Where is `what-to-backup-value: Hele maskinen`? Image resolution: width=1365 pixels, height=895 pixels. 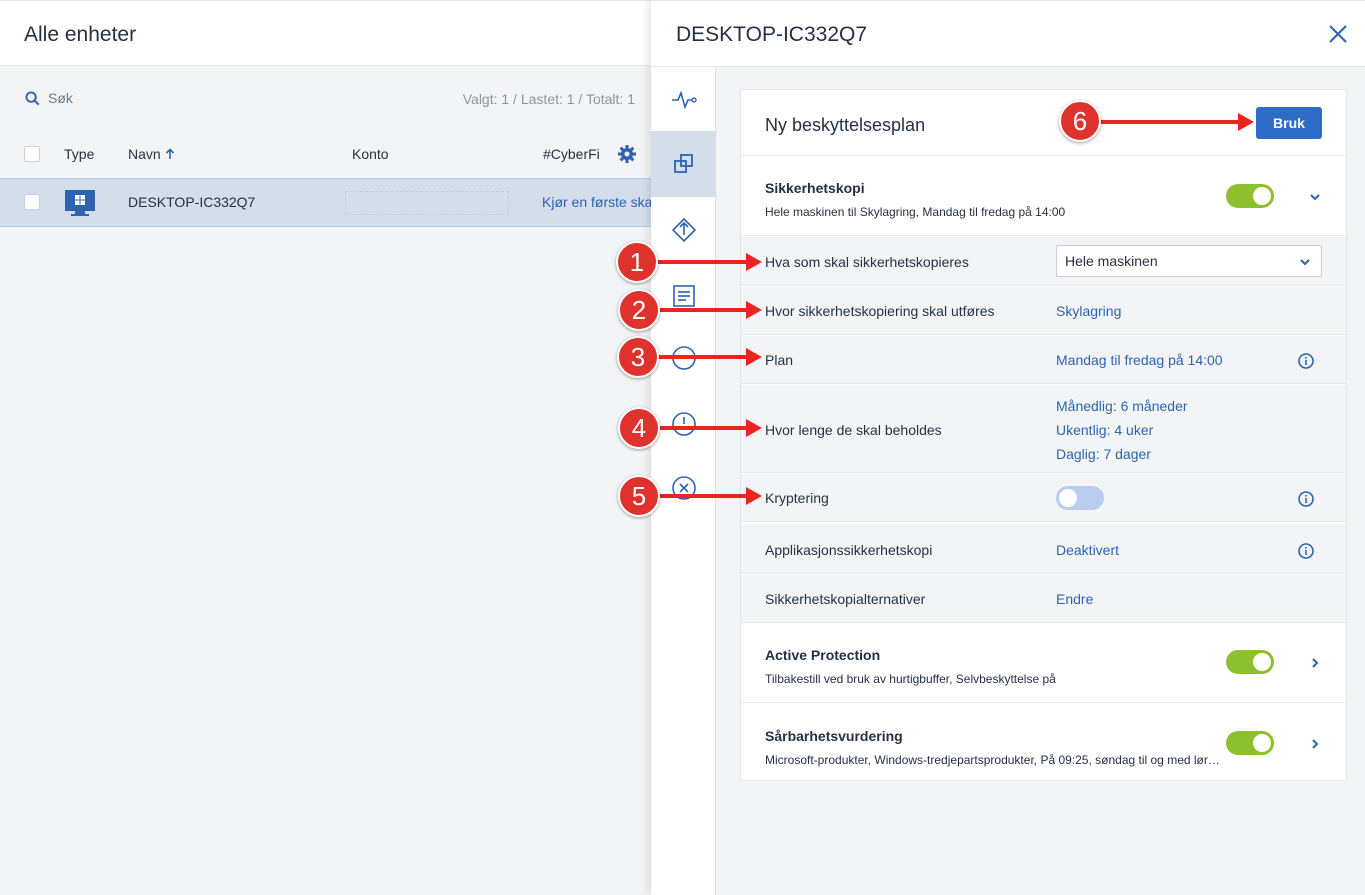 what-to-backup-value: Hele maskinen is located at coordinates (1111, 261).